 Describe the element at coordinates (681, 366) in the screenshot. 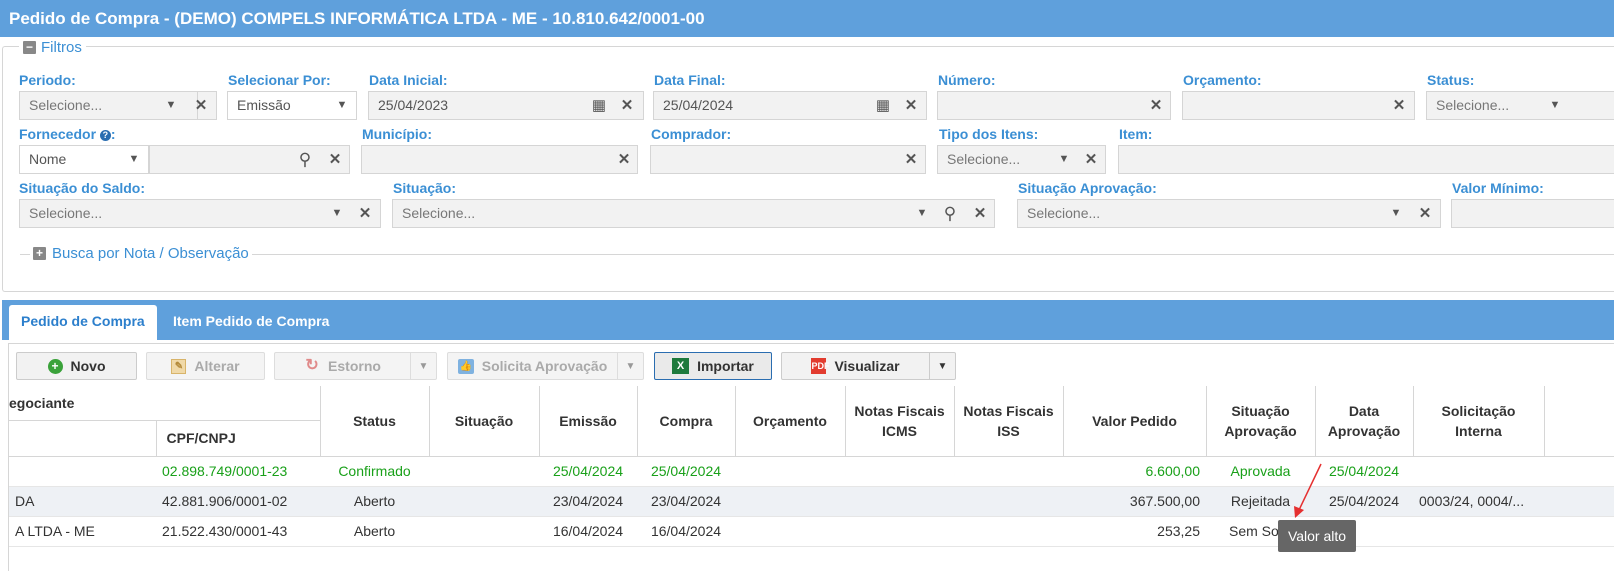

I see `excel-icon: X` at that location.